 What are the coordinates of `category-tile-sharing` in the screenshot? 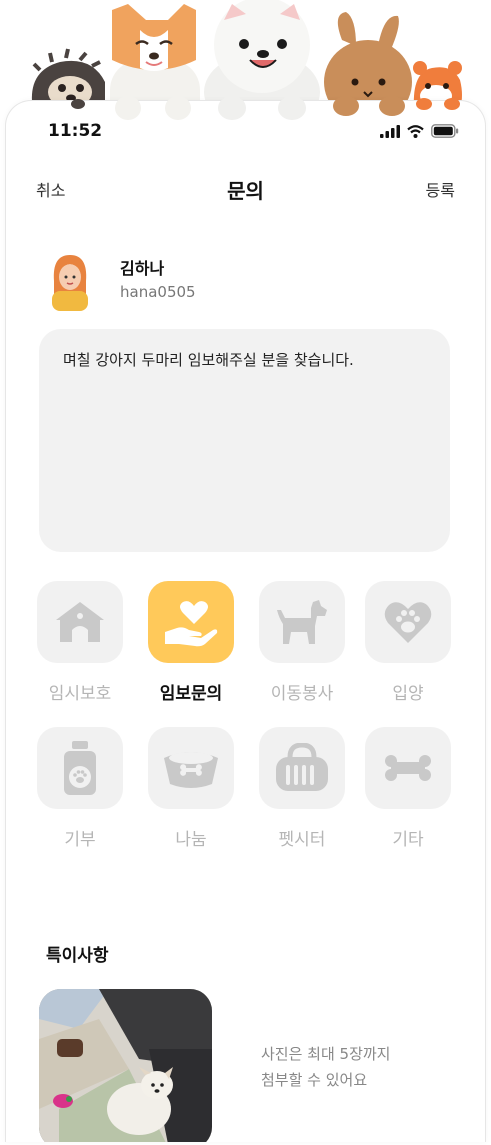 It's located at (191, 768).